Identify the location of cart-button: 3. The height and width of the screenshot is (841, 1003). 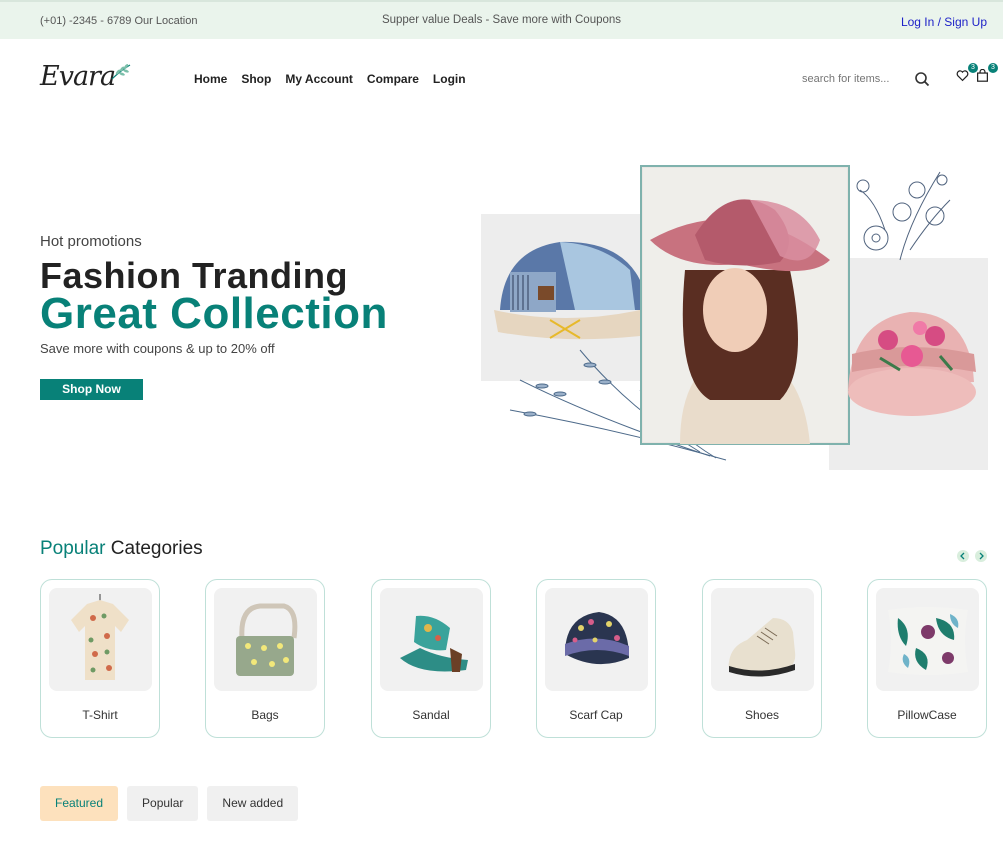
(987, 74).